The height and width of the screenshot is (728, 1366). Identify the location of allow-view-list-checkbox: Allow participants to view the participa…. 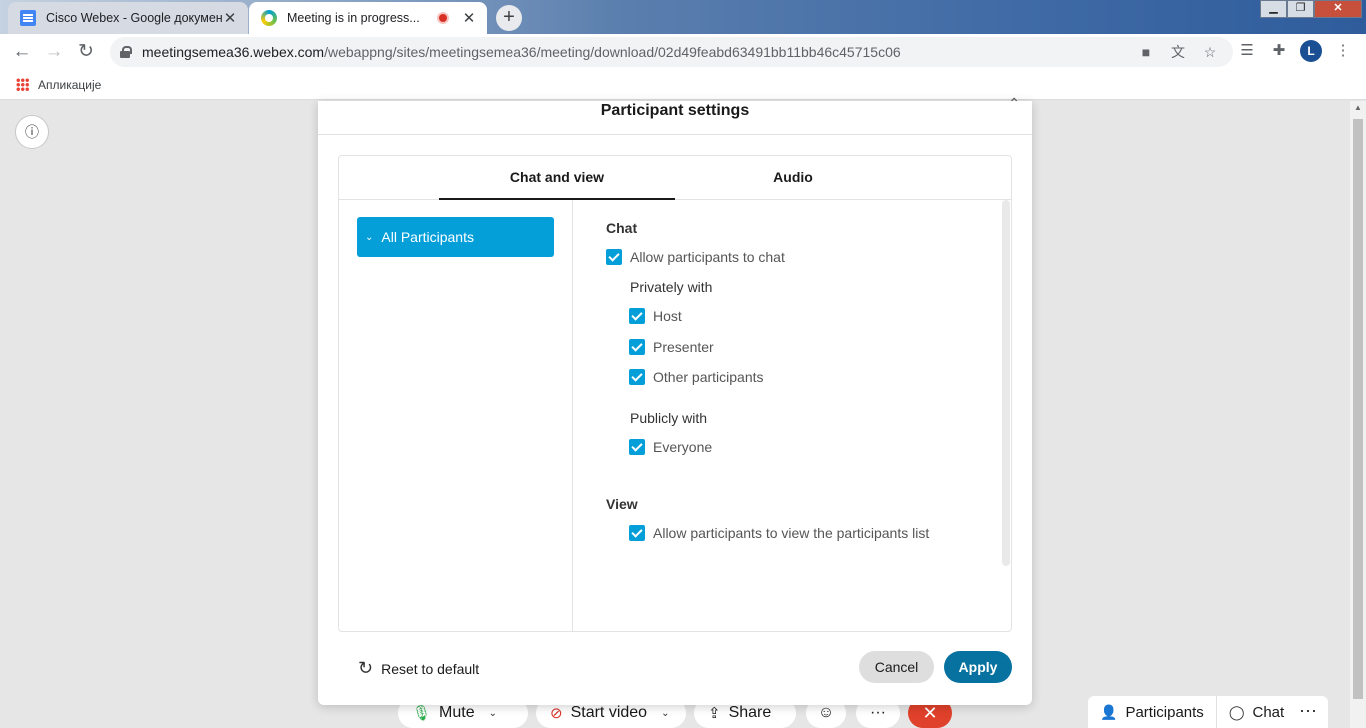
(779, 533).